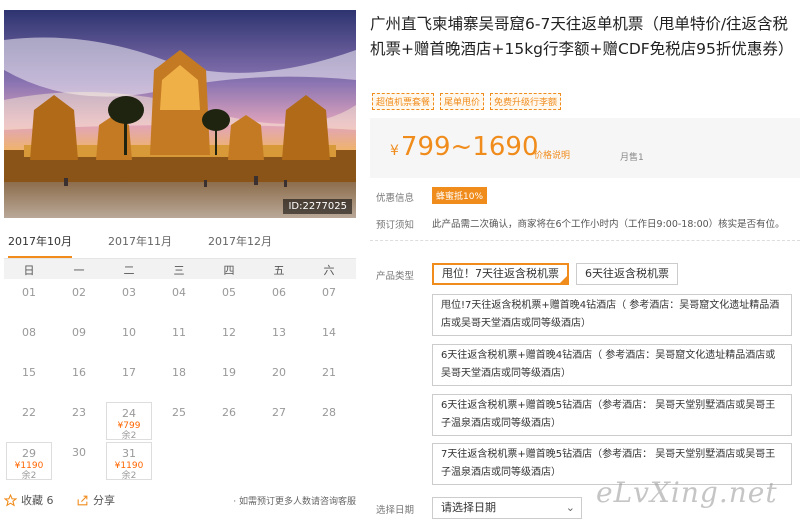 The height and width of the screenshot is (526, 800). Describe the element at coordinates (37, 500) in the screenshot. I see `favorite-label: 收藏 6` at that location.